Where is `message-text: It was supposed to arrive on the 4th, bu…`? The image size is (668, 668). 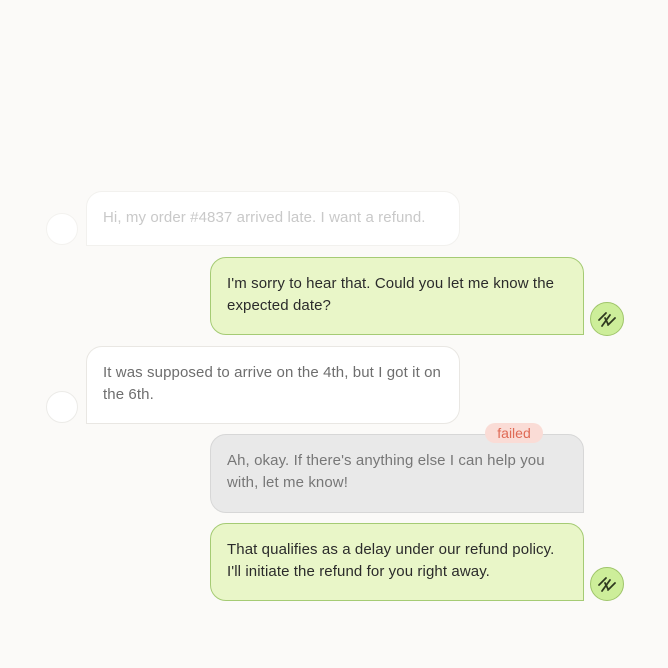
message-text: It was supposed to arrive on the 4th, bu… is located at coordinates (272, 383).